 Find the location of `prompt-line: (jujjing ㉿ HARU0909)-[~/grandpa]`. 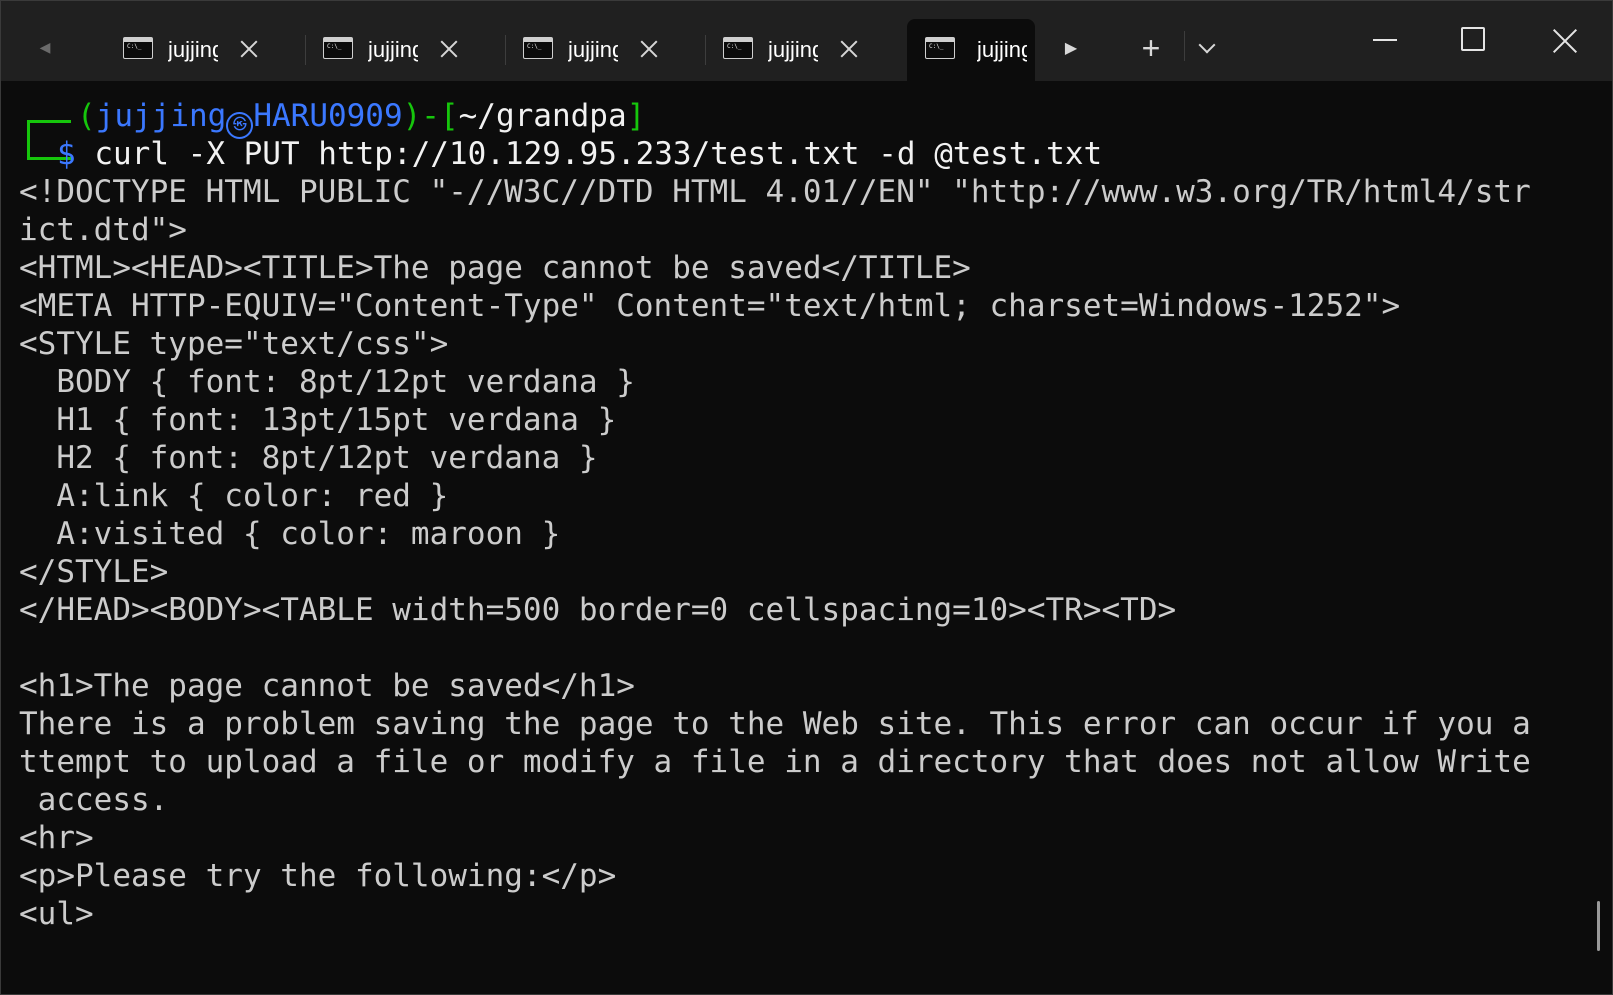

prompt-line: (jujjing ㉿ HARU0909)-[~/grandpa] is located at coordinates (361, 118).